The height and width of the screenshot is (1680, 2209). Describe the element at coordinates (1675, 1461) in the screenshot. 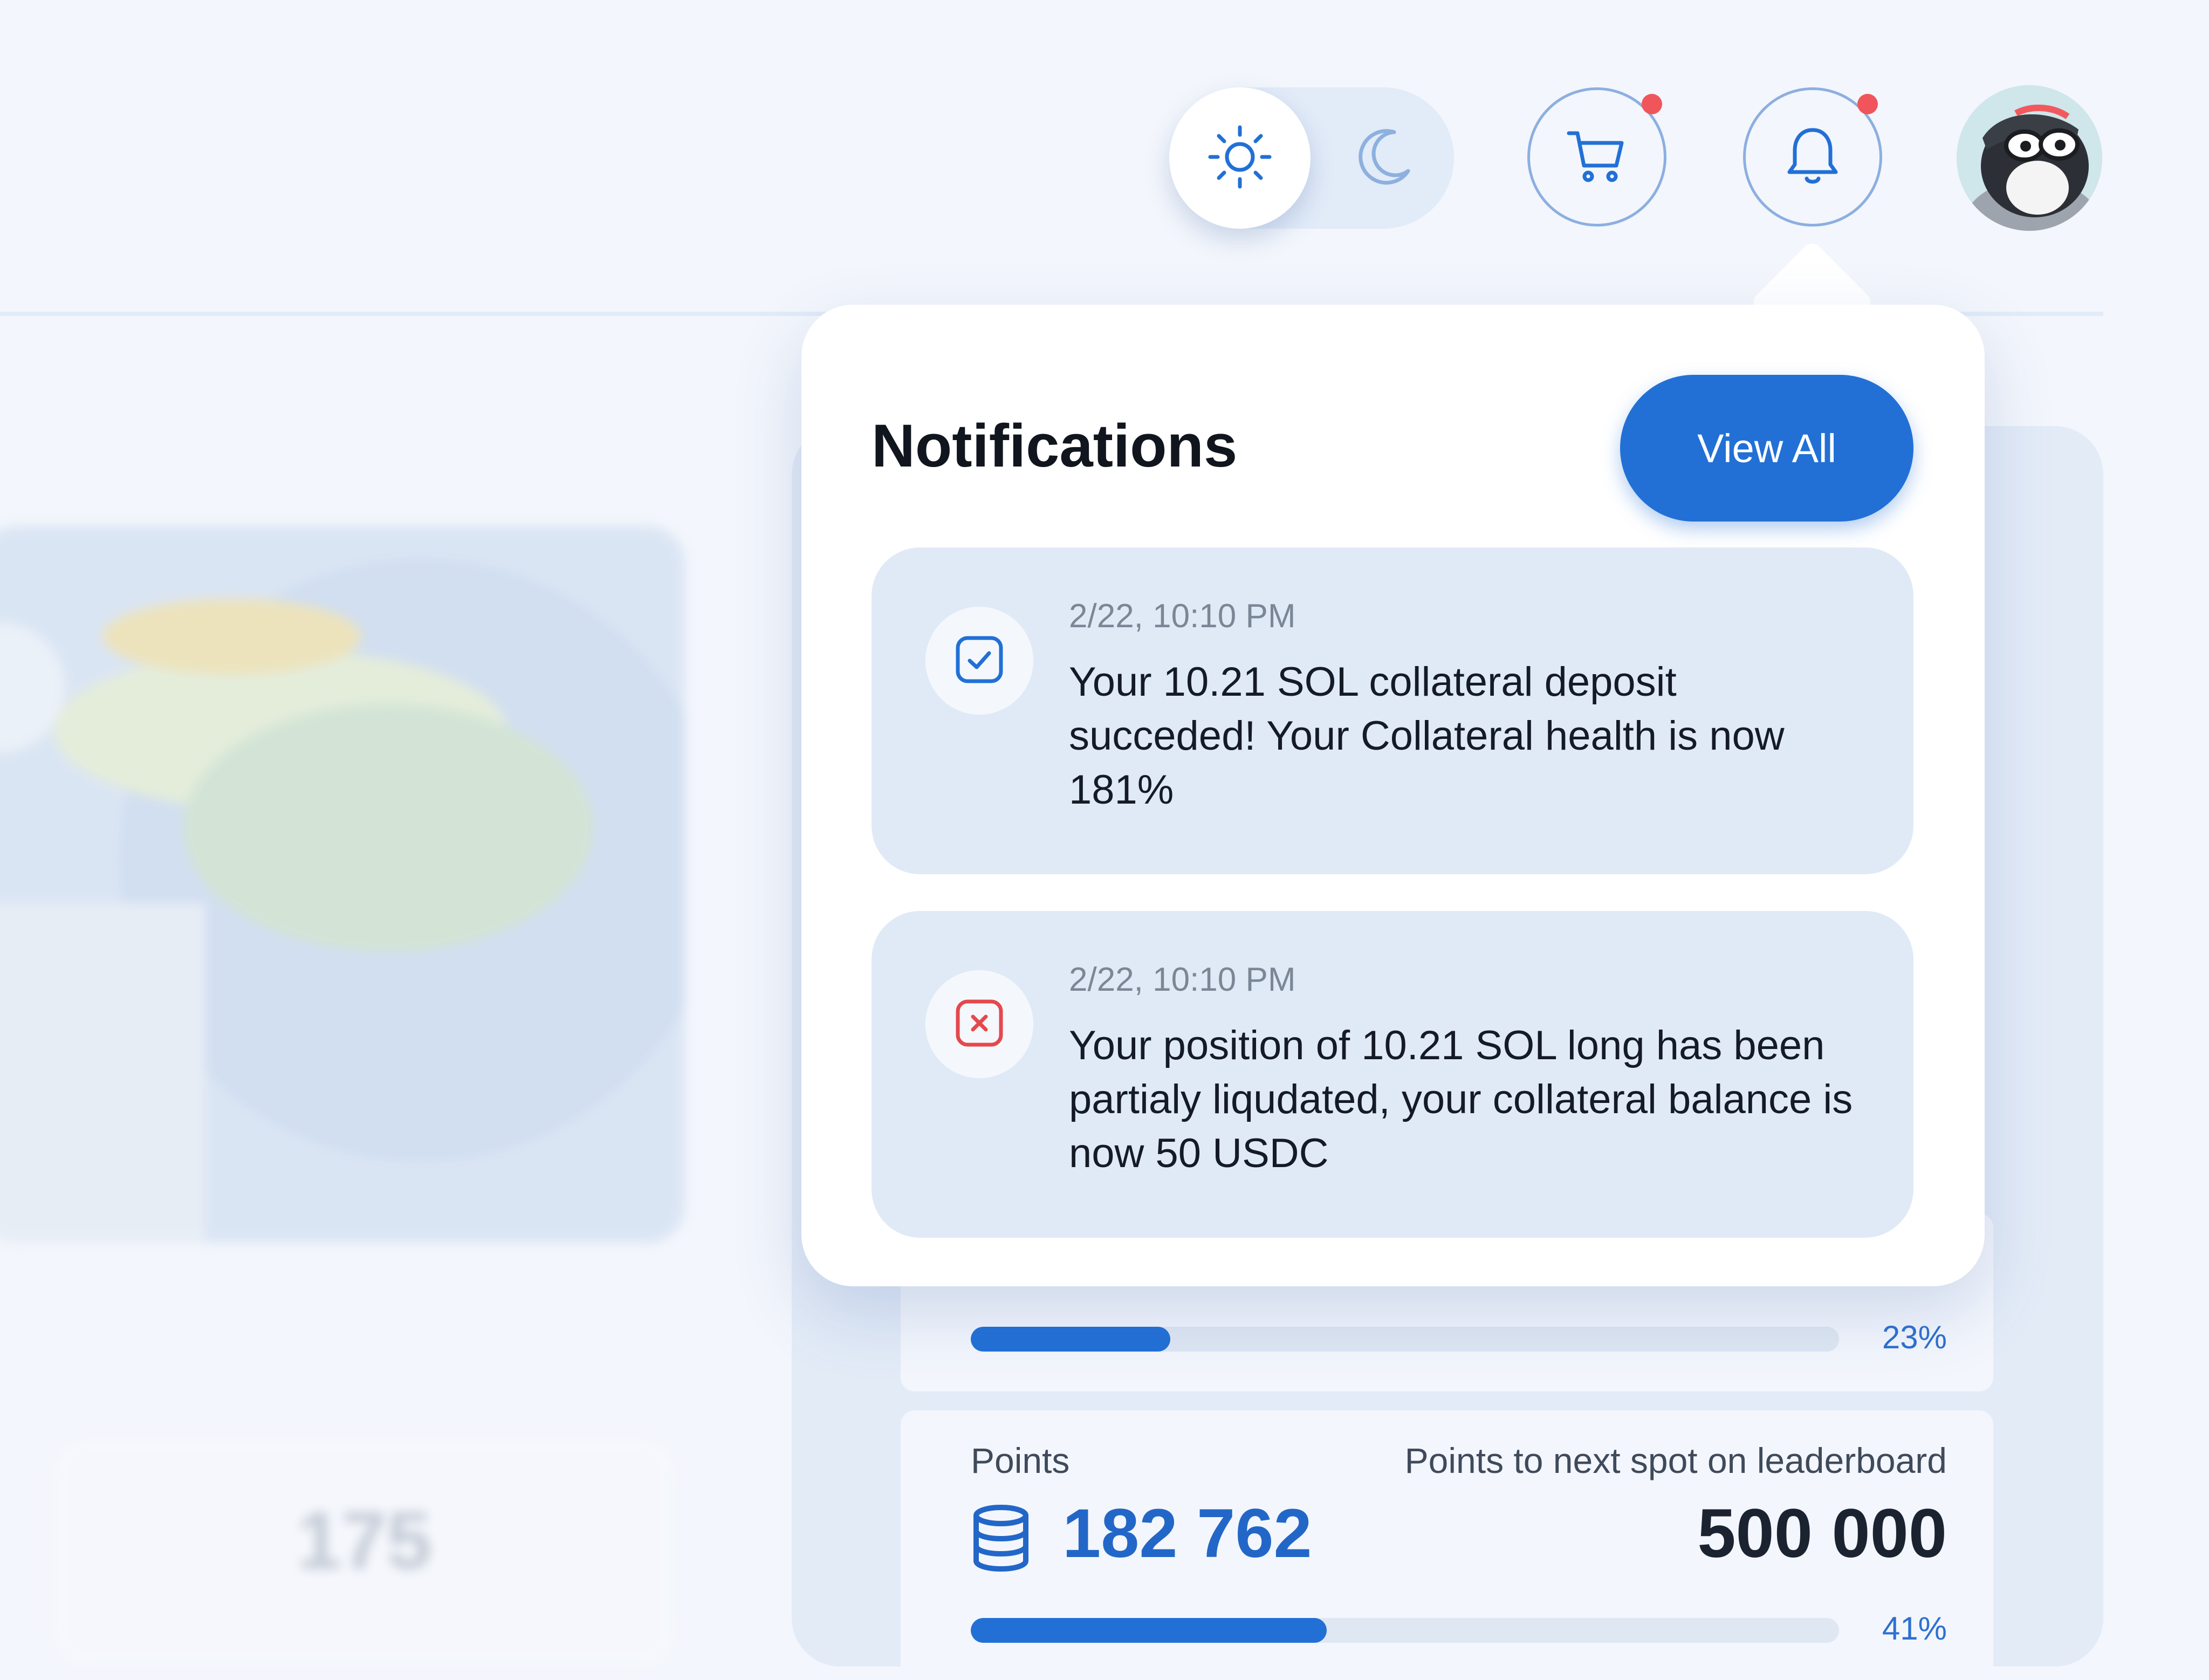

I see `points-next-label: Points to next spot on leaderboard` at that location.